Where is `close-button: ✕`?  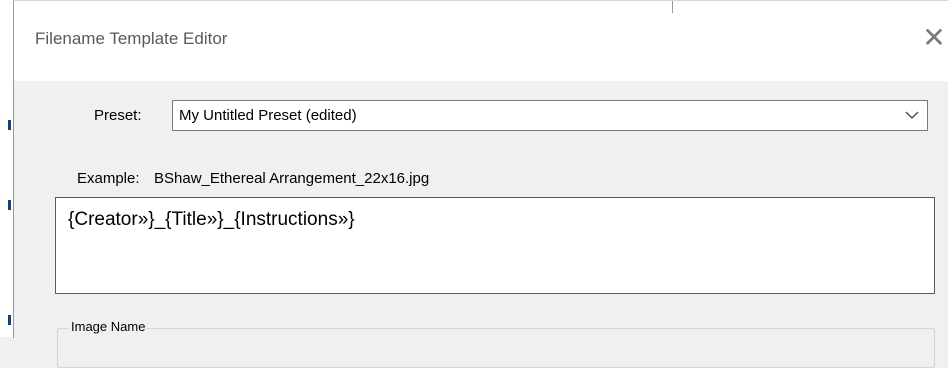 close-button: ✕ is located at coordinates (933, 38).